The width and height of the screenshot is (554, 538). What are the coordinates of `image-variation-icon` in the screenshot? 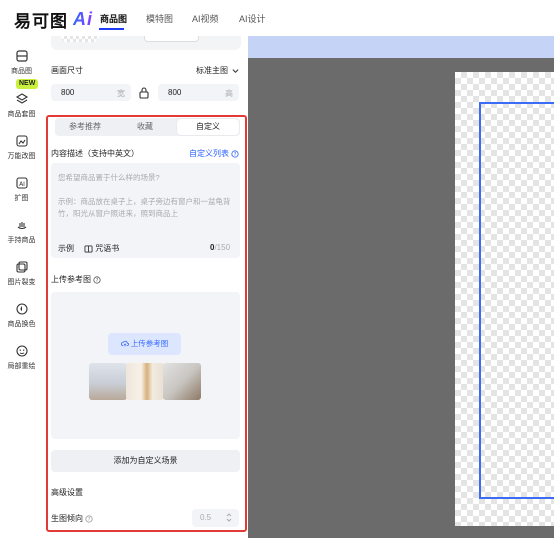 It's located at (21, 267).